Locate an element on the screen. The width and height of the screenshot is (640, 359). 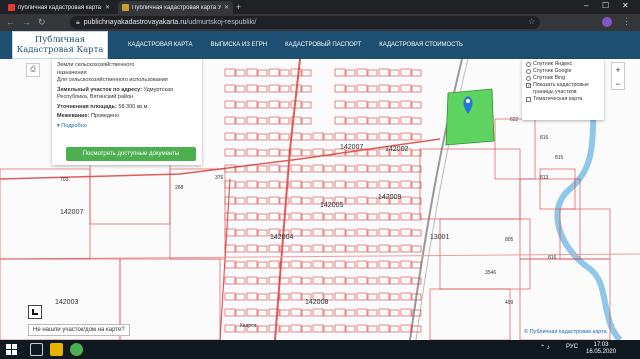
windows-start-icon is located at coordinates (11, 349).